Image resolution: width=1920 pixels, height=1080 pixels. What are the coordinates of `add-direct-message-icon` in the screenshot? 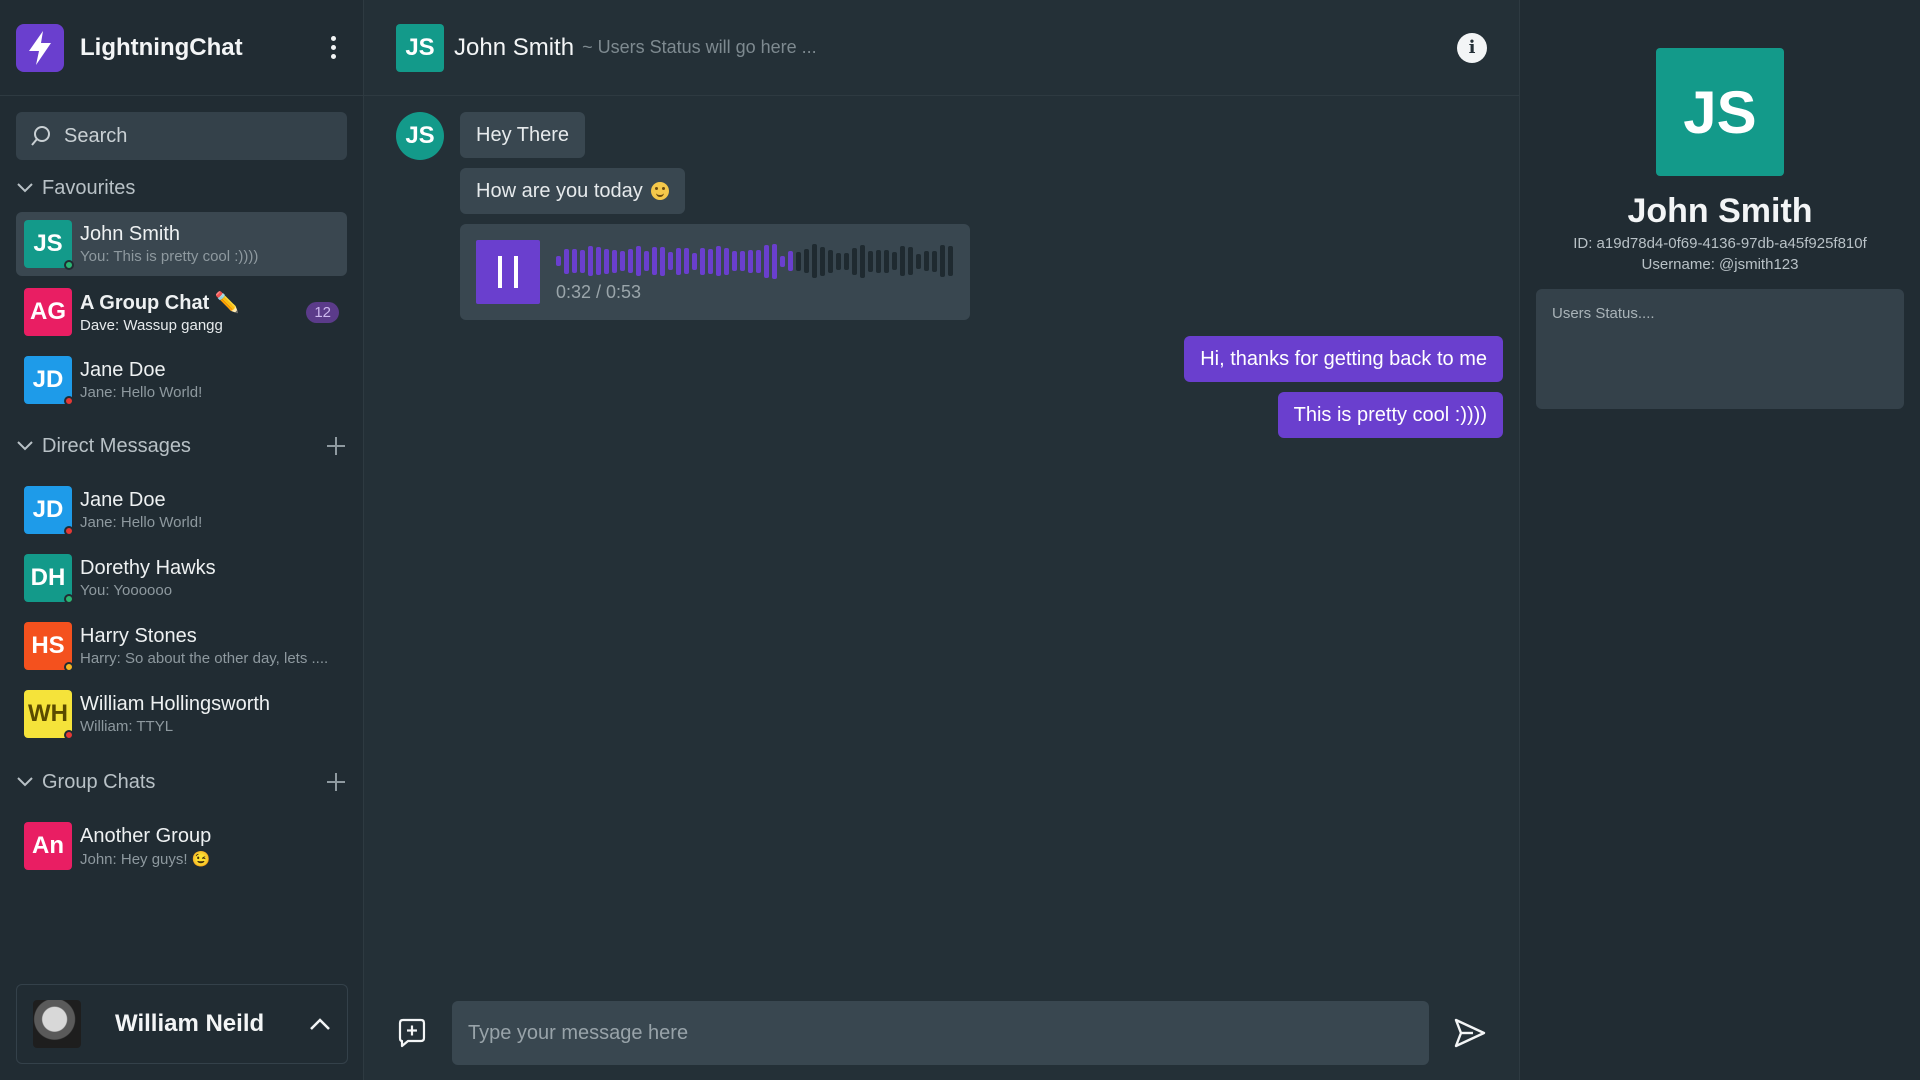 It's located at (336, 446).